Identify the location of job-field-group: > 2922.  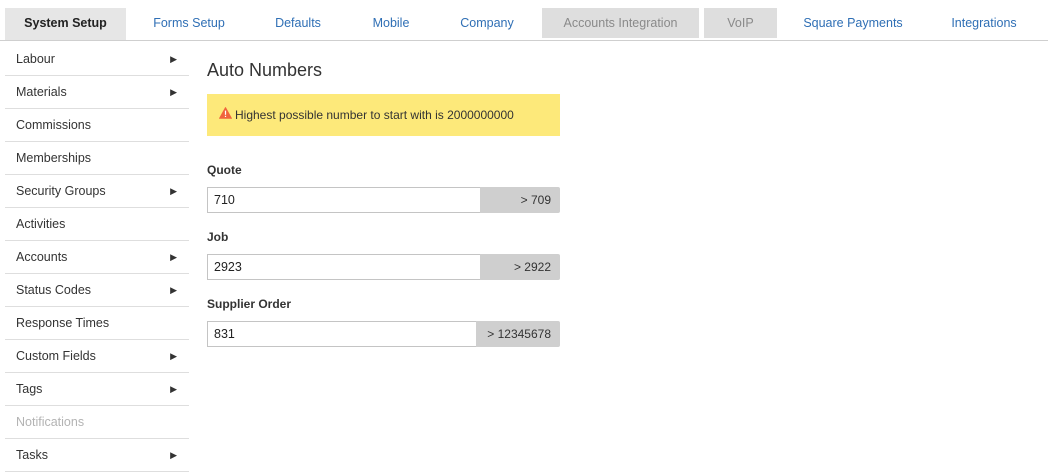
(383, 267).